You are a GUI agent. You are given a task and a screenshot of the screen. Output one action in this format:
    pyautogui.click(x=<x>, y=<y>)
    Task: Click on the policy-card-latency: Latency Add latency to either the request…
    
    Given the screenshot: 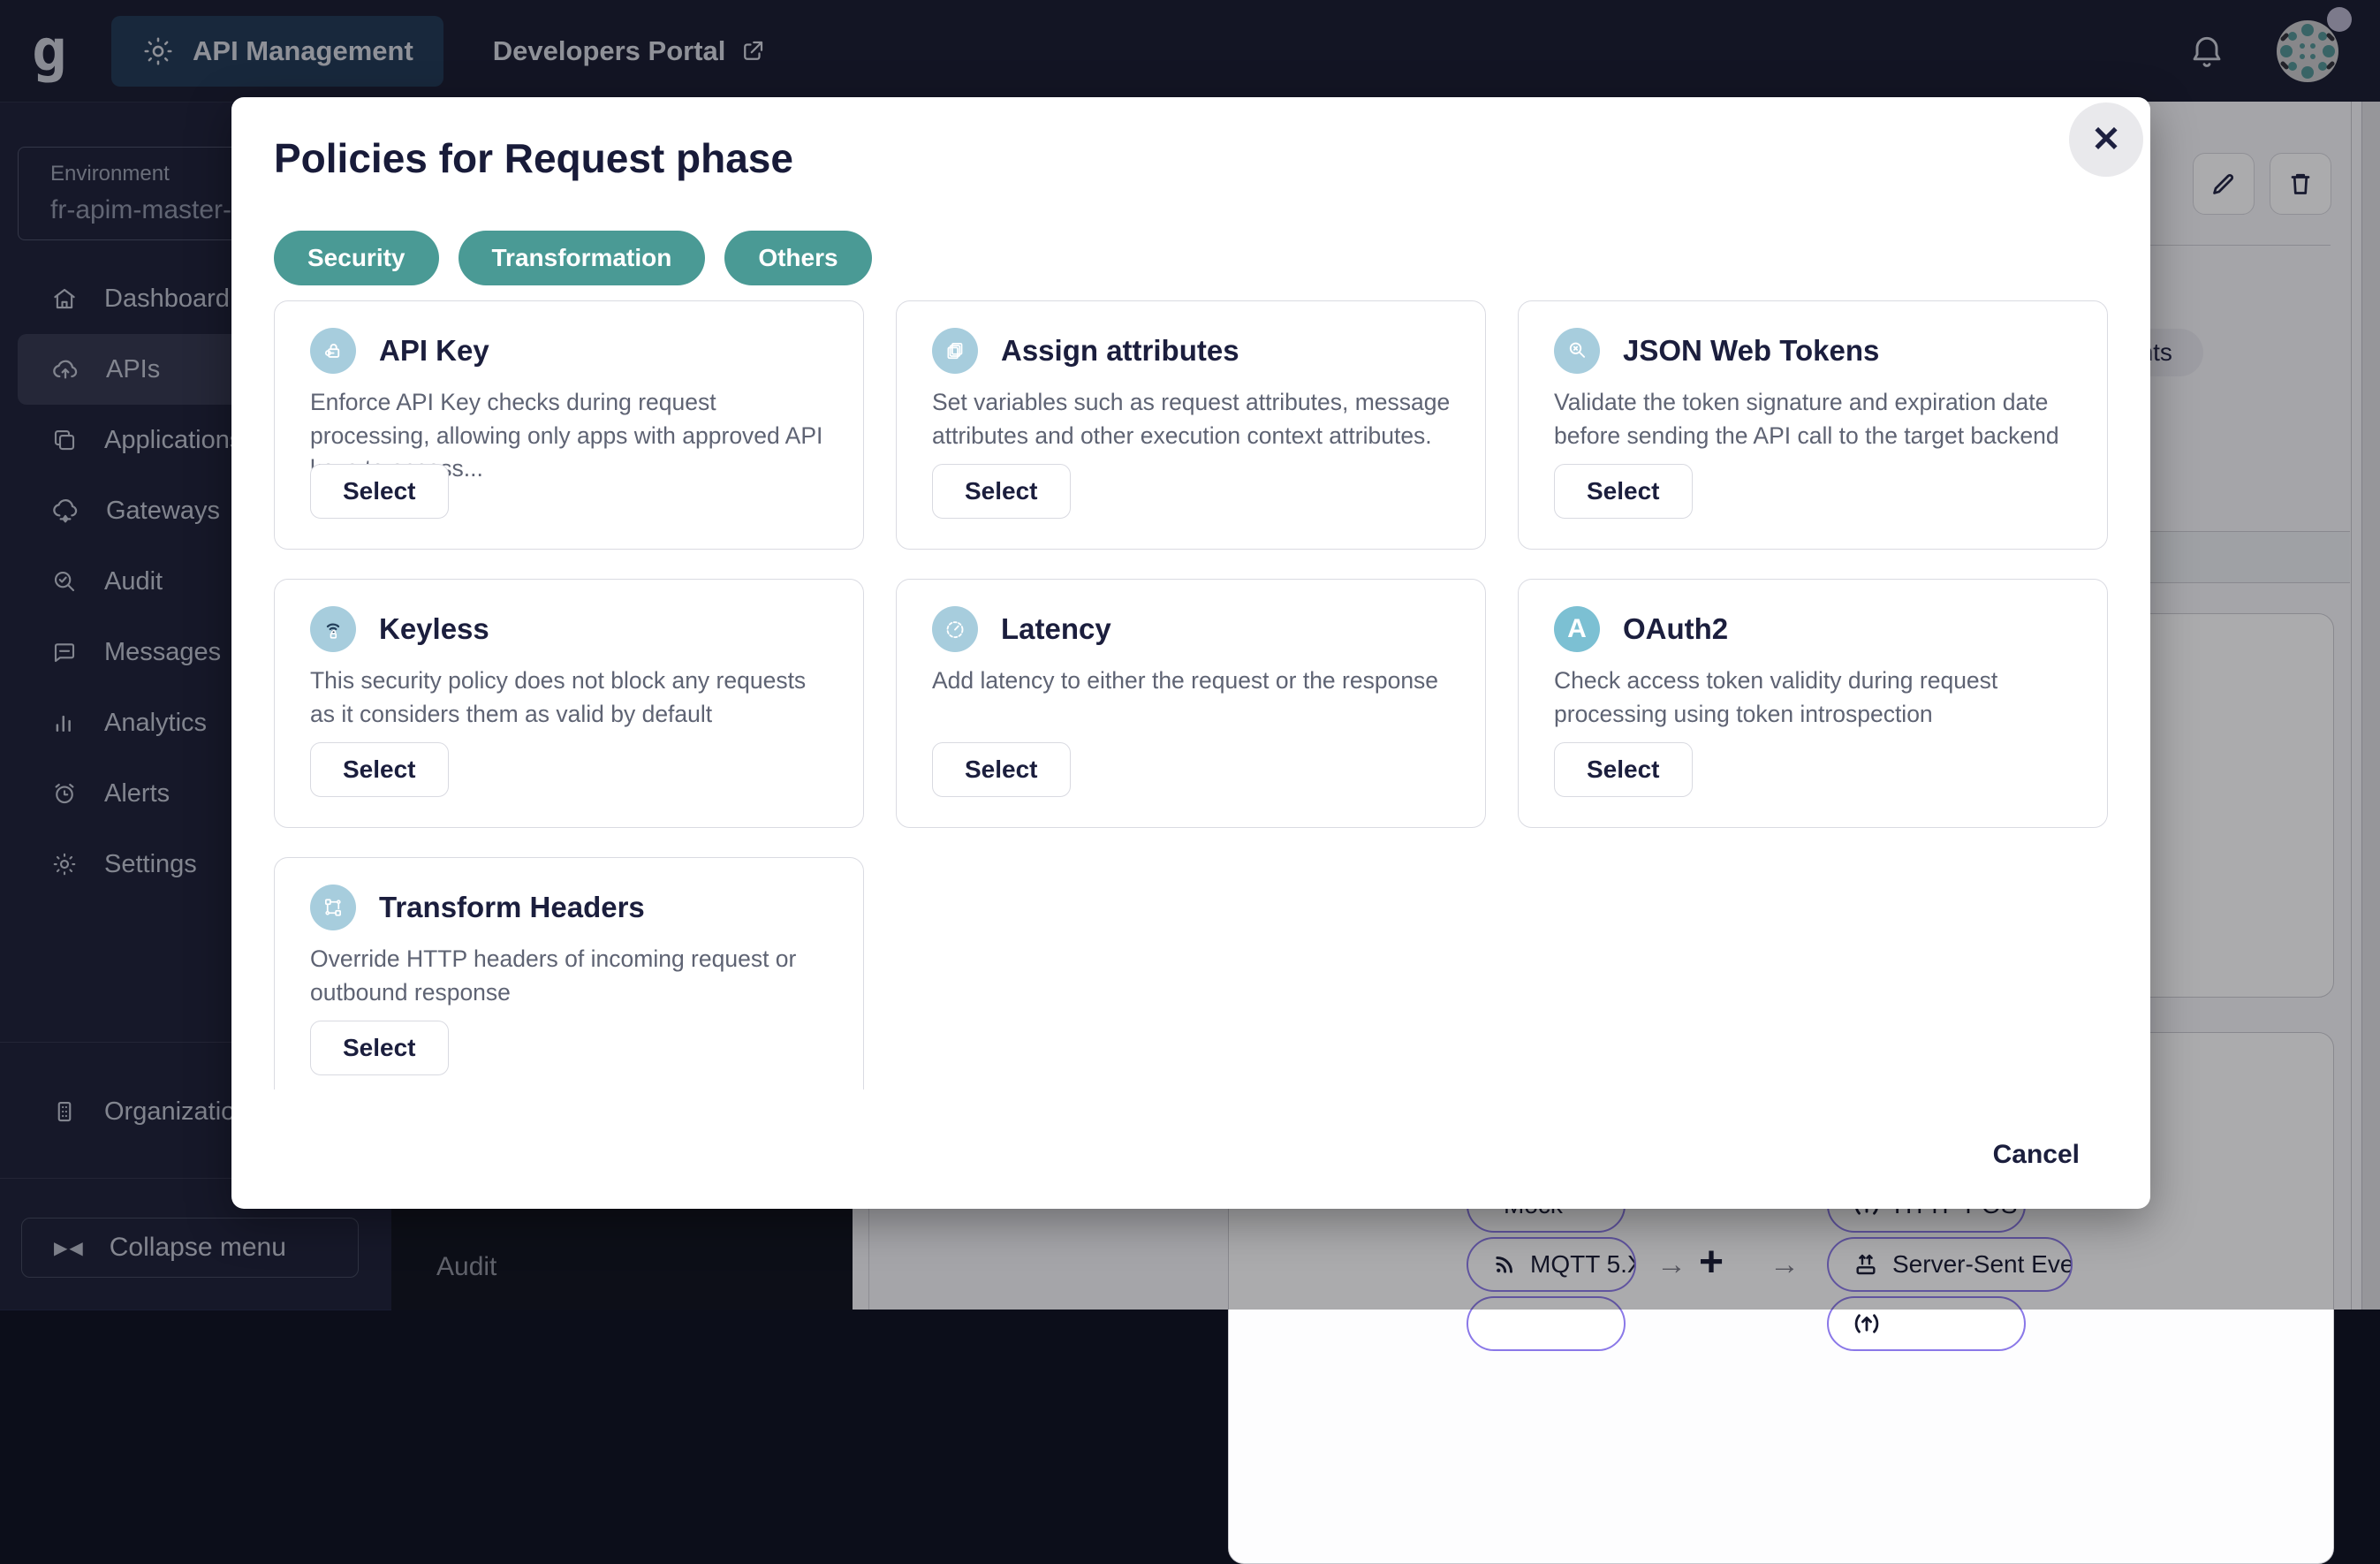 What is the action you would take?
    pyautogui.click(x=1191, y=703)
    